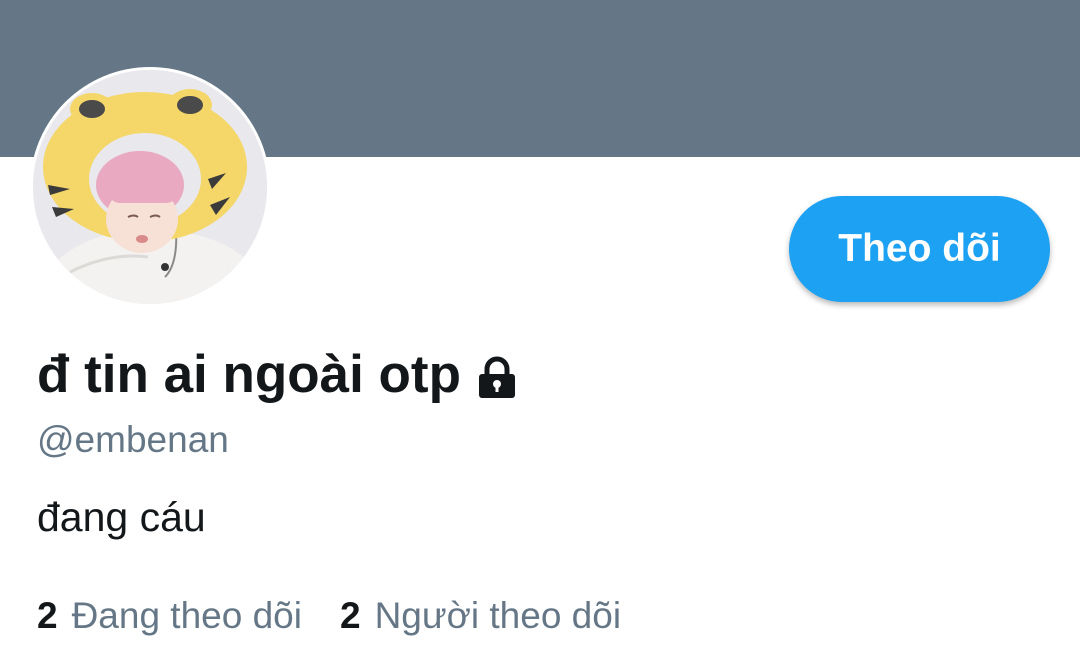  What do you see at coordinates (350, 615) in the screenshot?
I see `followers-count: 2` at bounding box center [350, 615].